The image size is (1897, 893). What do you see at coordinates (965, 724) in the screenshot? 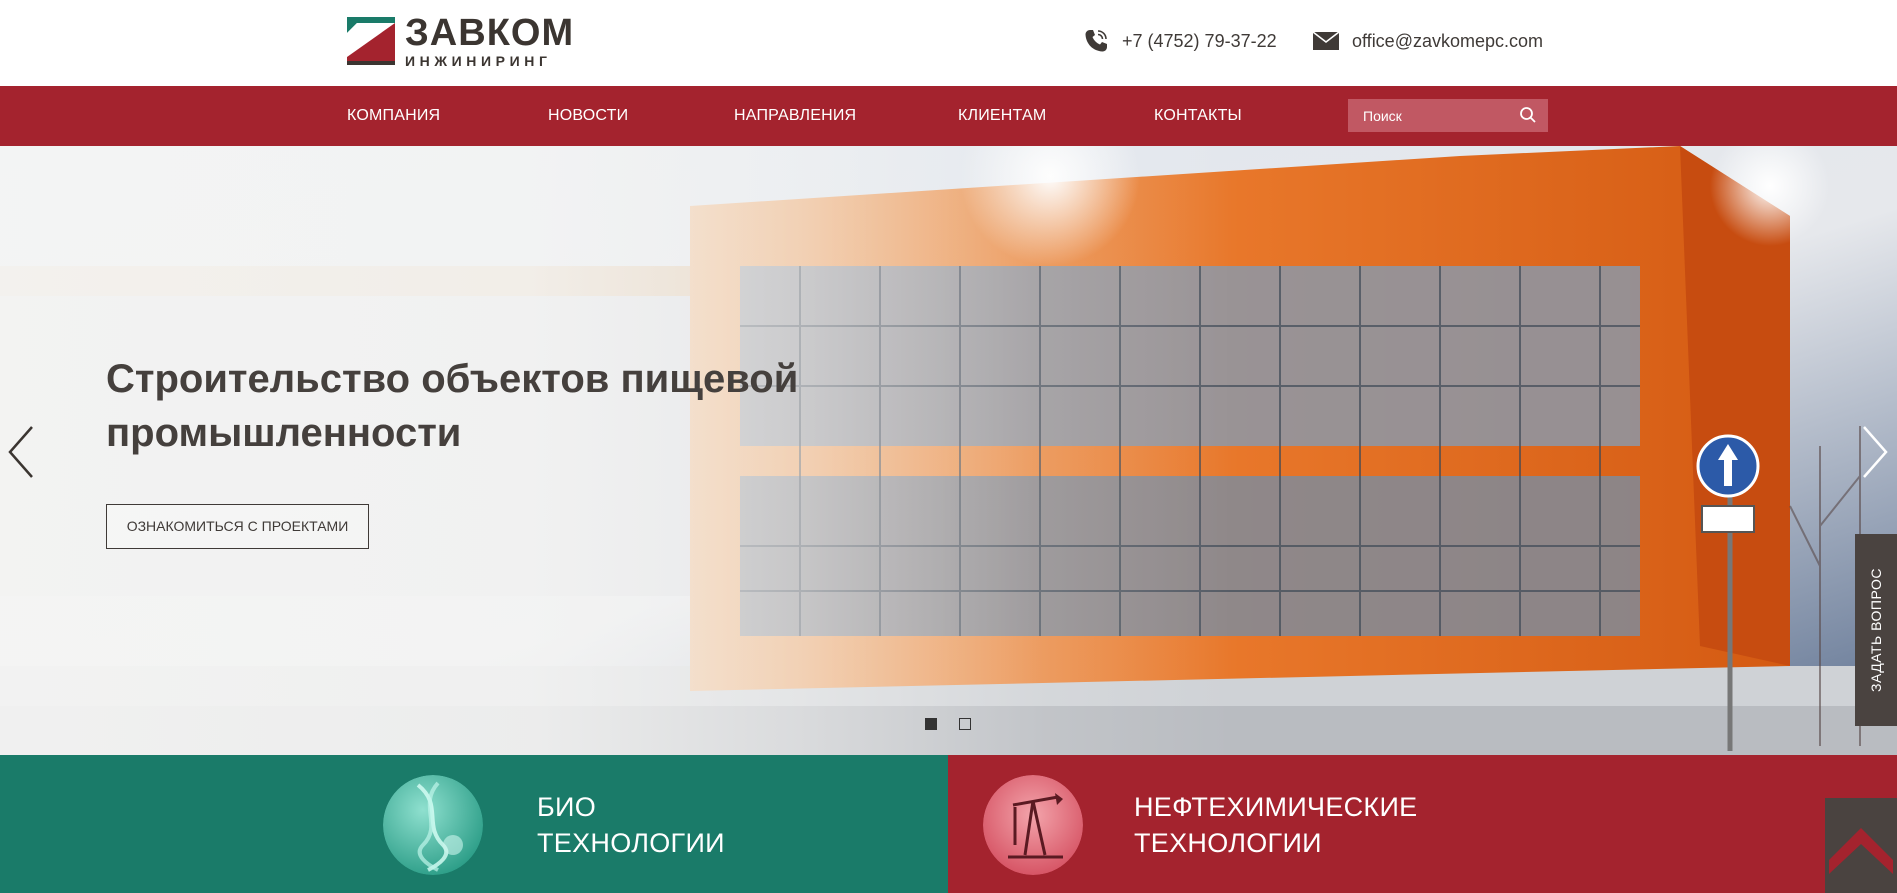
I see `slider-dot` at bounding box center [965, 724].